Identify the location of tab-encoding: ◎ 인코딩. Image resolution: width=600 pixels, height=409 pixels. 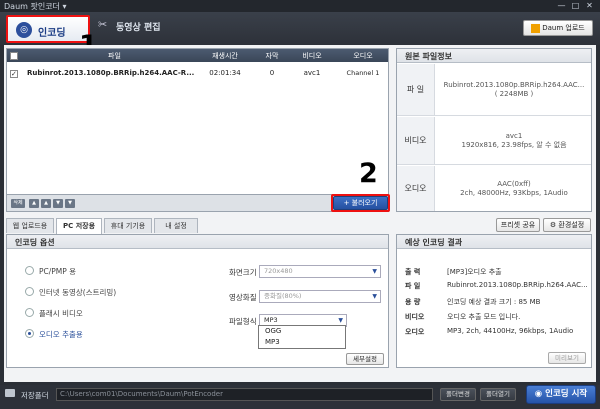
(48, 29).